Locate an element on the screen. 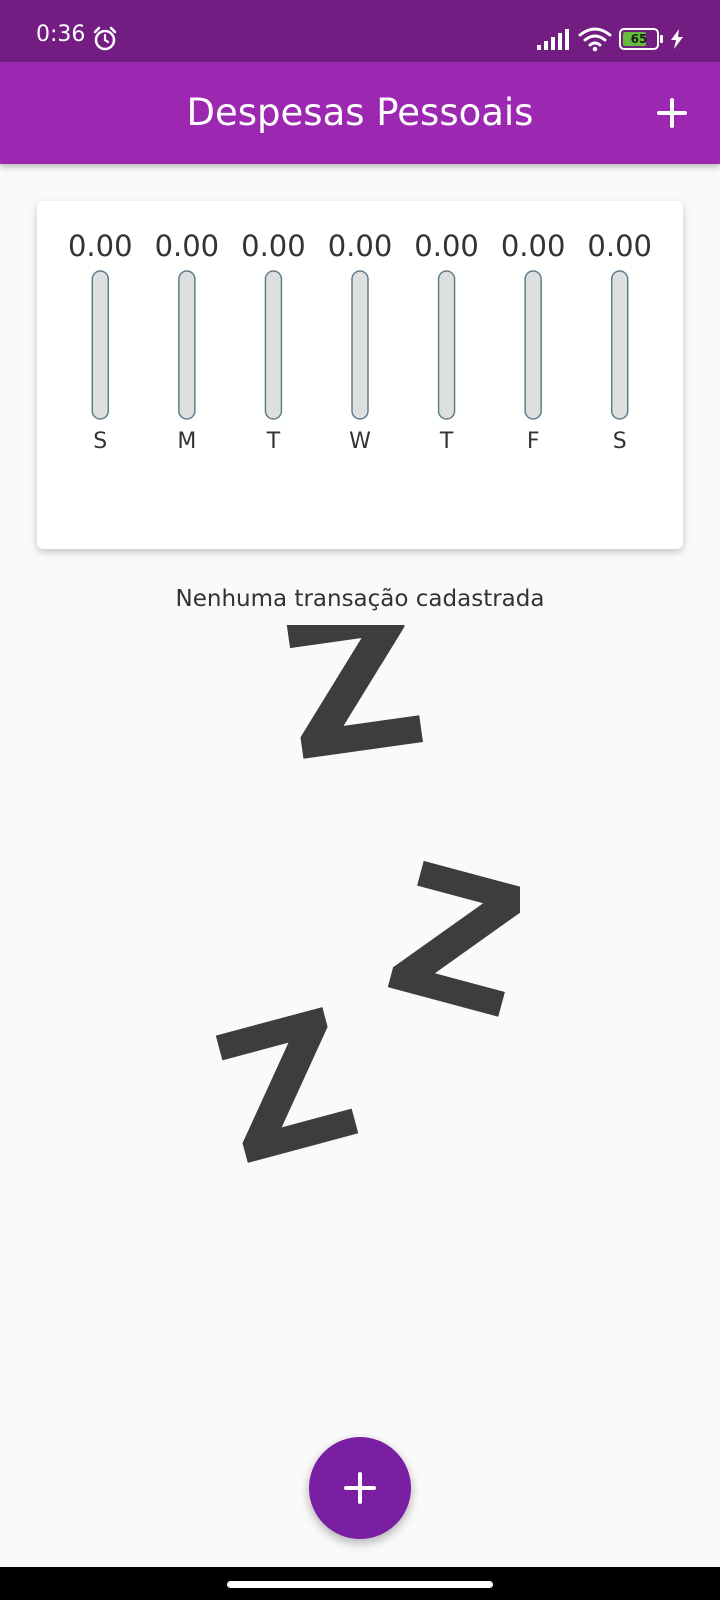 The height and width of the screenshot is (1600, 720). battery-level: 65 is located at coordinates (639, 39).